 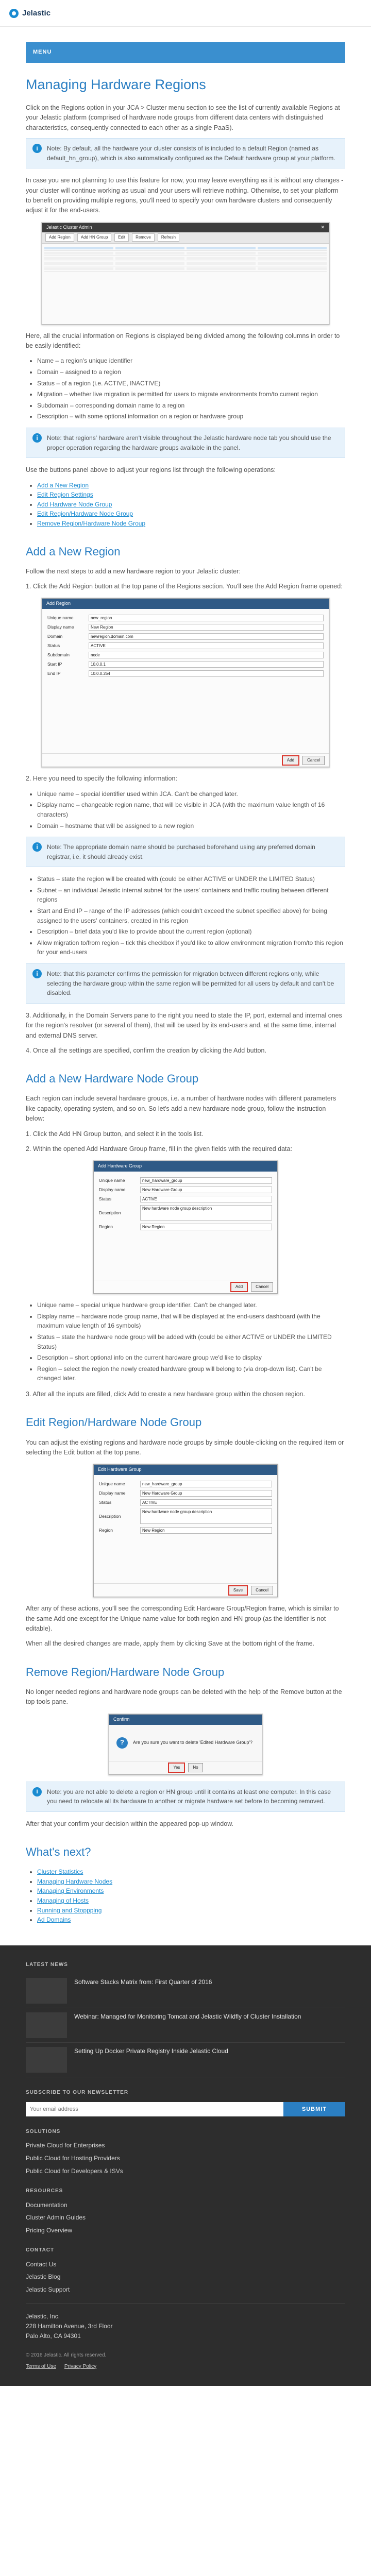 I want to click on next-link: Cluster Statistics, so click(x=60, y=1871).